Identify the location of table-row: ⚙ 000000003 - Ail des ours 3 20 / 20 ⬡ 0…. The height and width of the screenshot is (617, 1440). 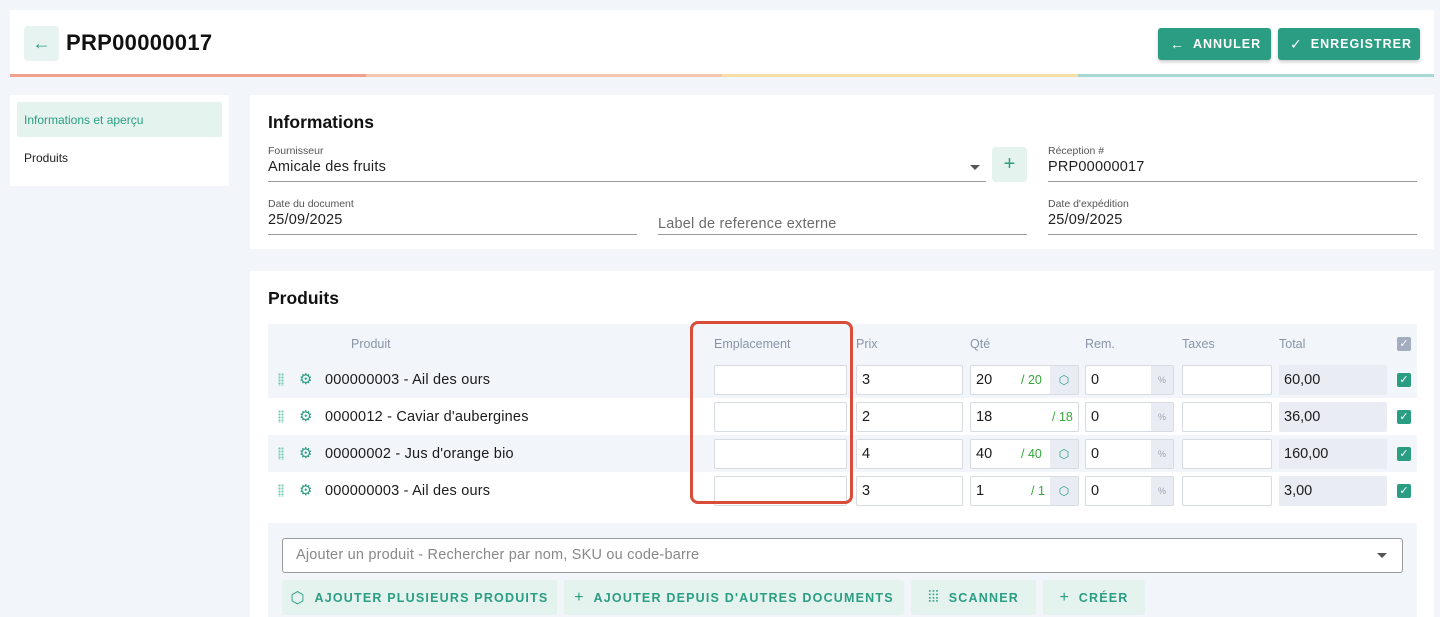
(842, 379).